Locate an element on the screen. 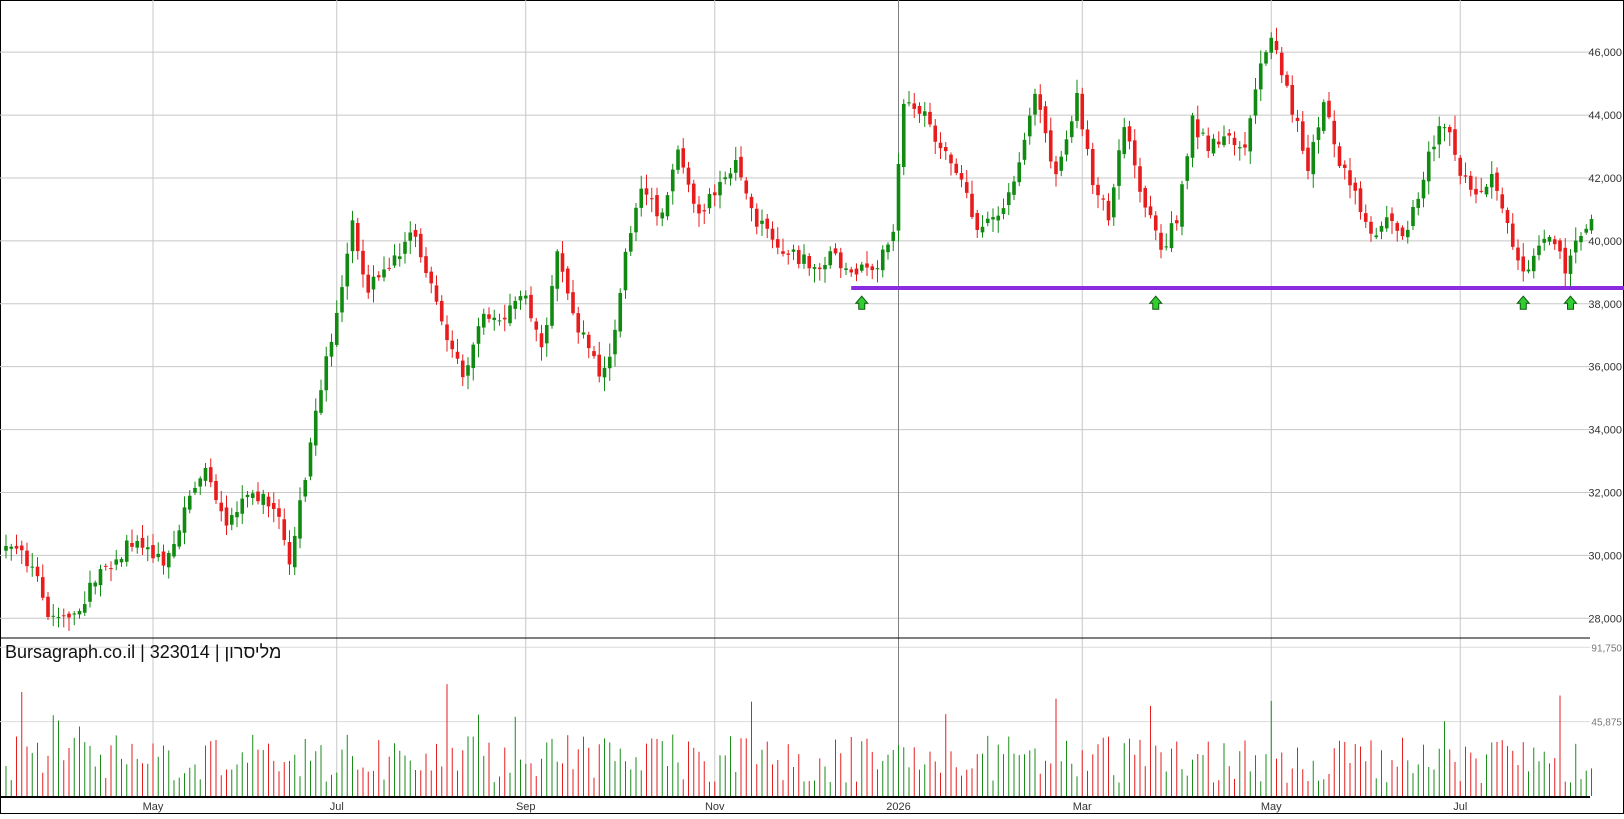 The image size is (1624, 819). price-tick-label: 34,000 is located at coordinates (1605, 431).